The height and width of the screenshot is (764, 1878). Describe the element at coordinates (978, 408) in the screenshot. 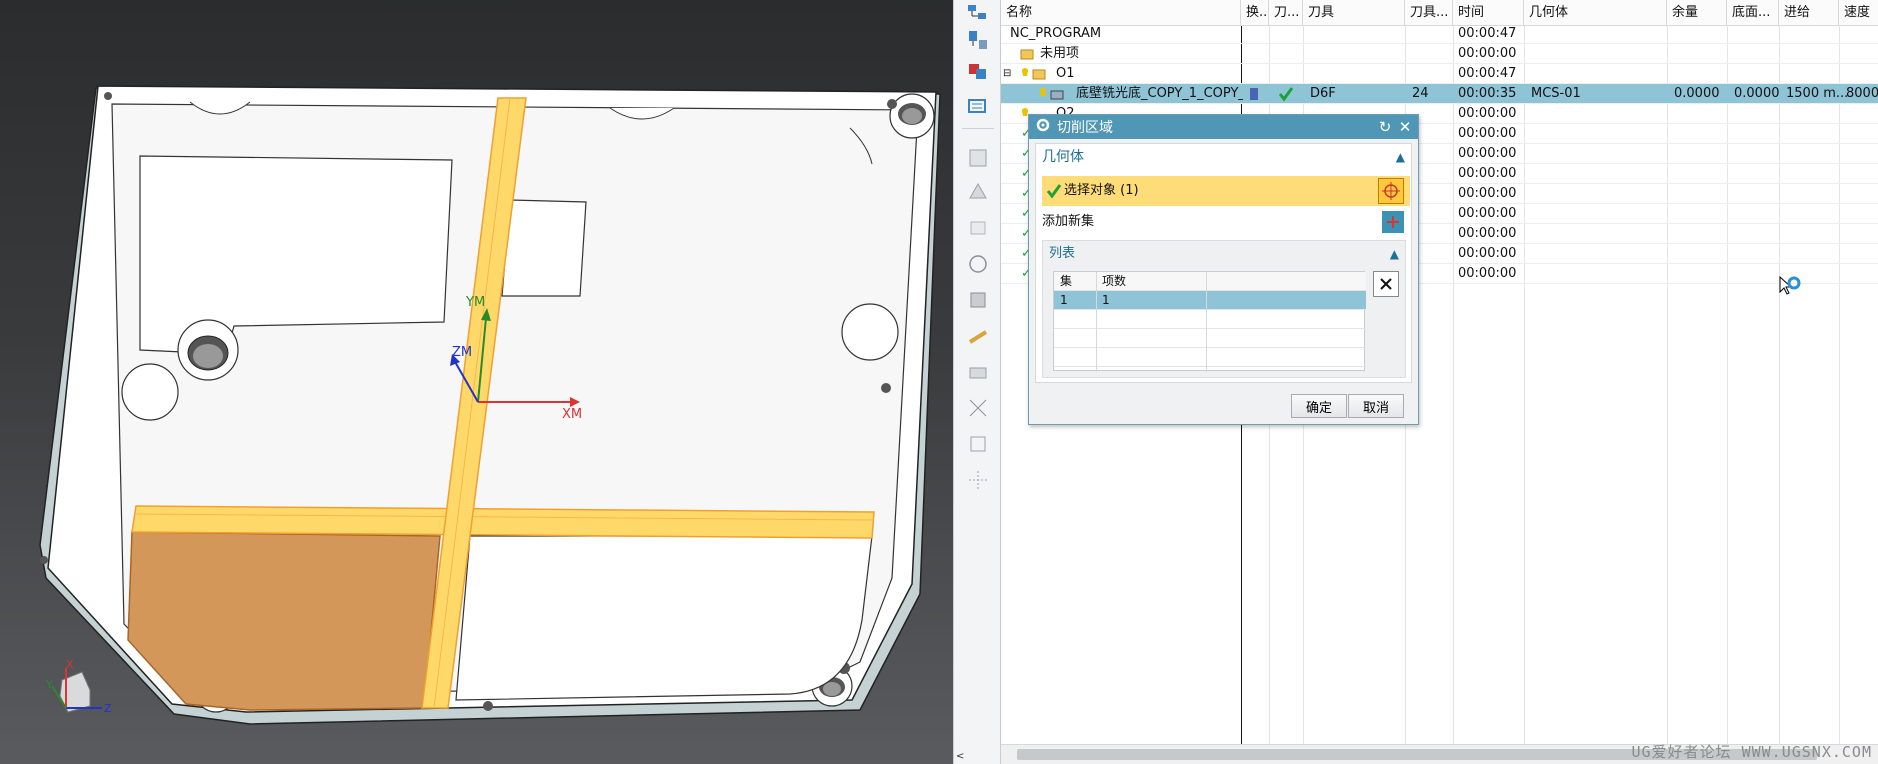

I see `snap-icon` at that location.